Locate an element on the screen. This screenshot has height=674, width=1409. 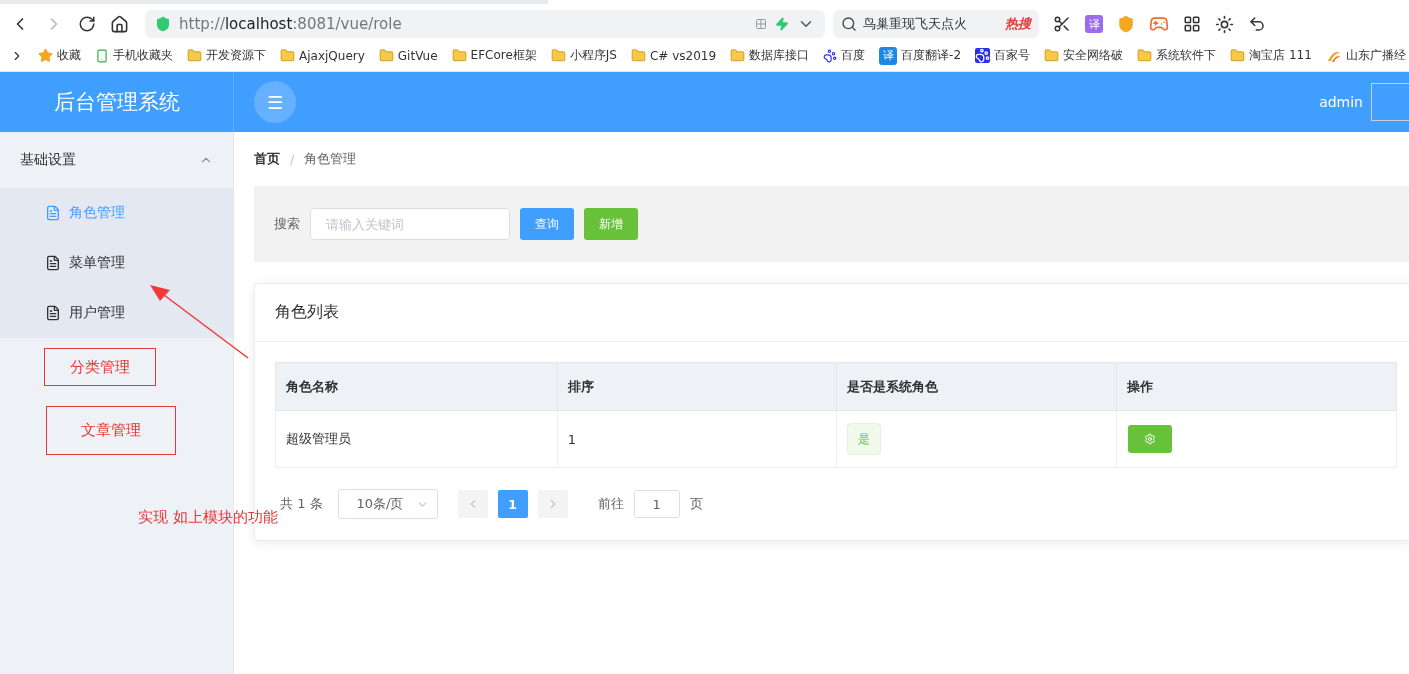
bookmark: 小程序JS is located at coordinates (583, 55).